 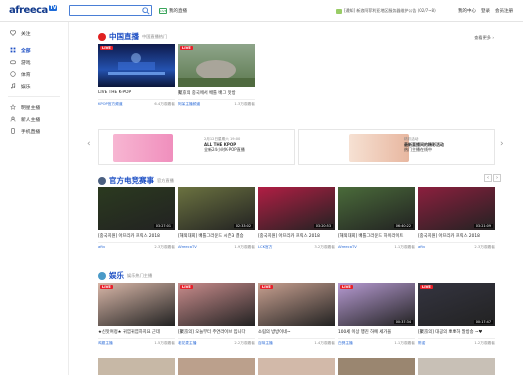 I want to click on banner-next-arrow-icon: ›, so click(x=502, y=144).